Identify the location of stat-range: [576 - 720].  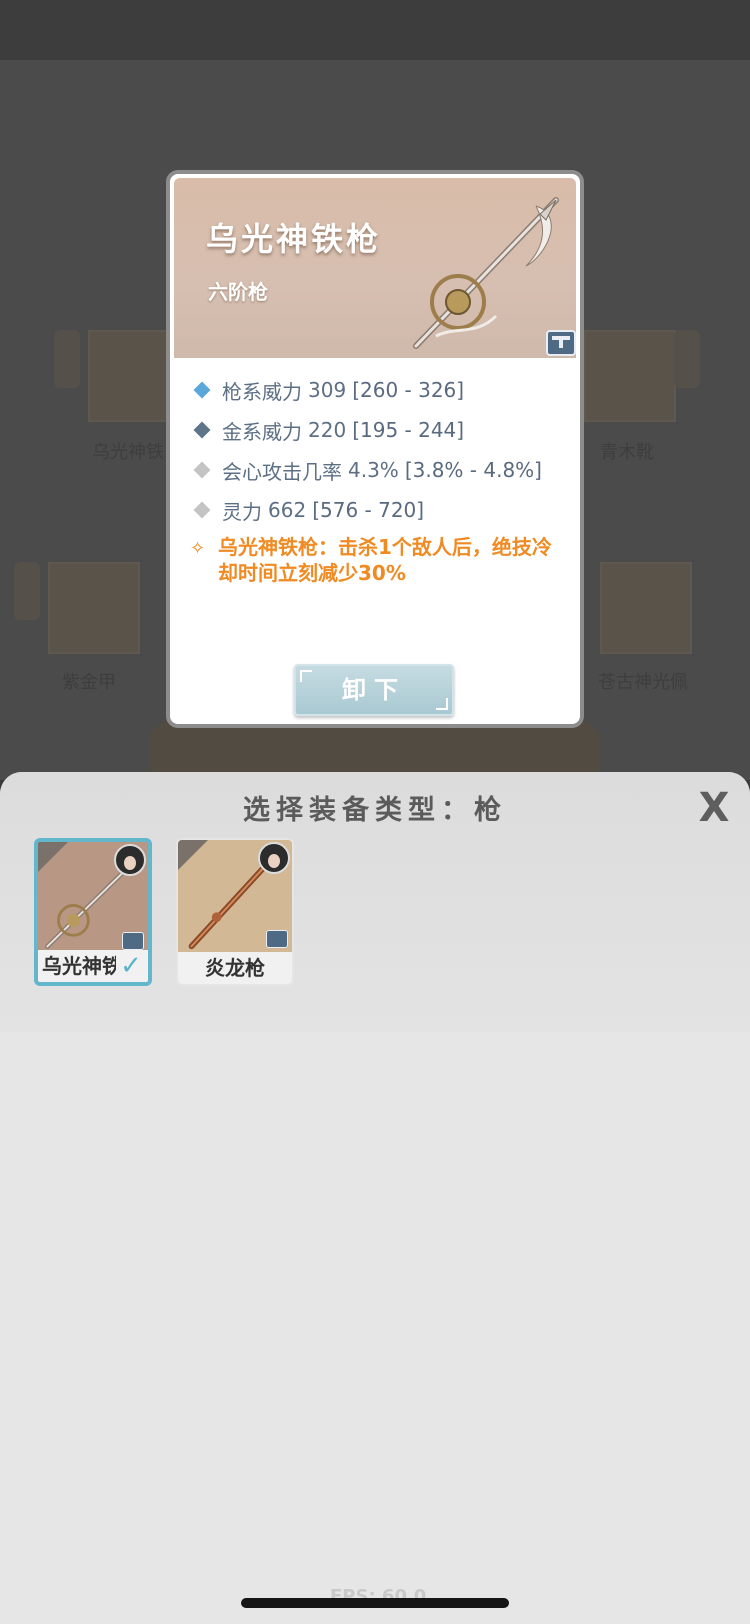
(368, 510).